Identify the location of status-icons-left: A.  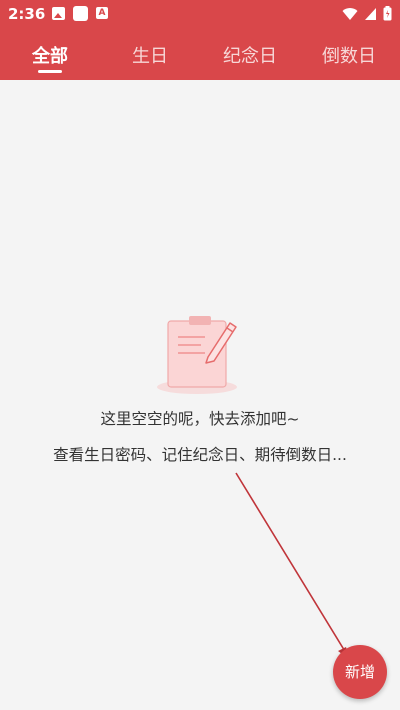
(80, 14).